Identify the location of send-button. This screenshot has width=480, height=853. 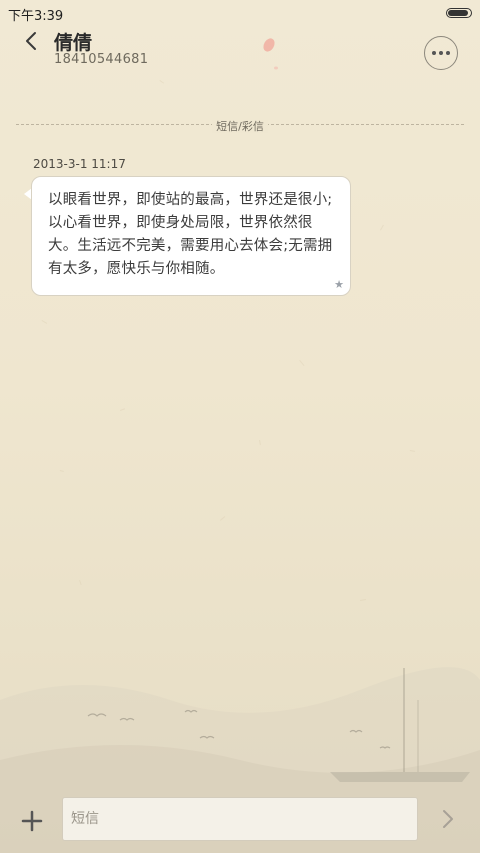
(448, 819).